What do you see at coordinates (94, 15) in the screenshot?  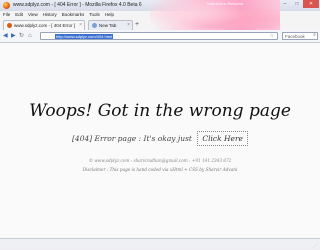 I see `menu-tools: Tools` at bounding box center [94, 15].